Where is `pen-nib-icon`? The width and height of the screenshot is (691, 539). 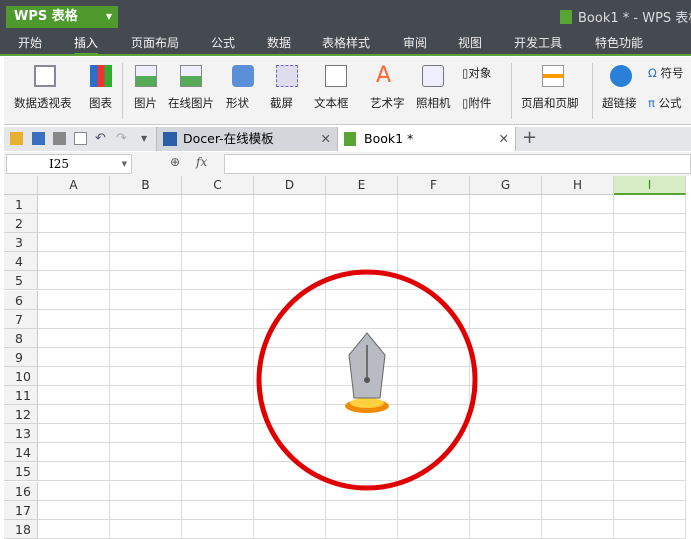
pen-nib-icon is located at coordinates (367, 372).